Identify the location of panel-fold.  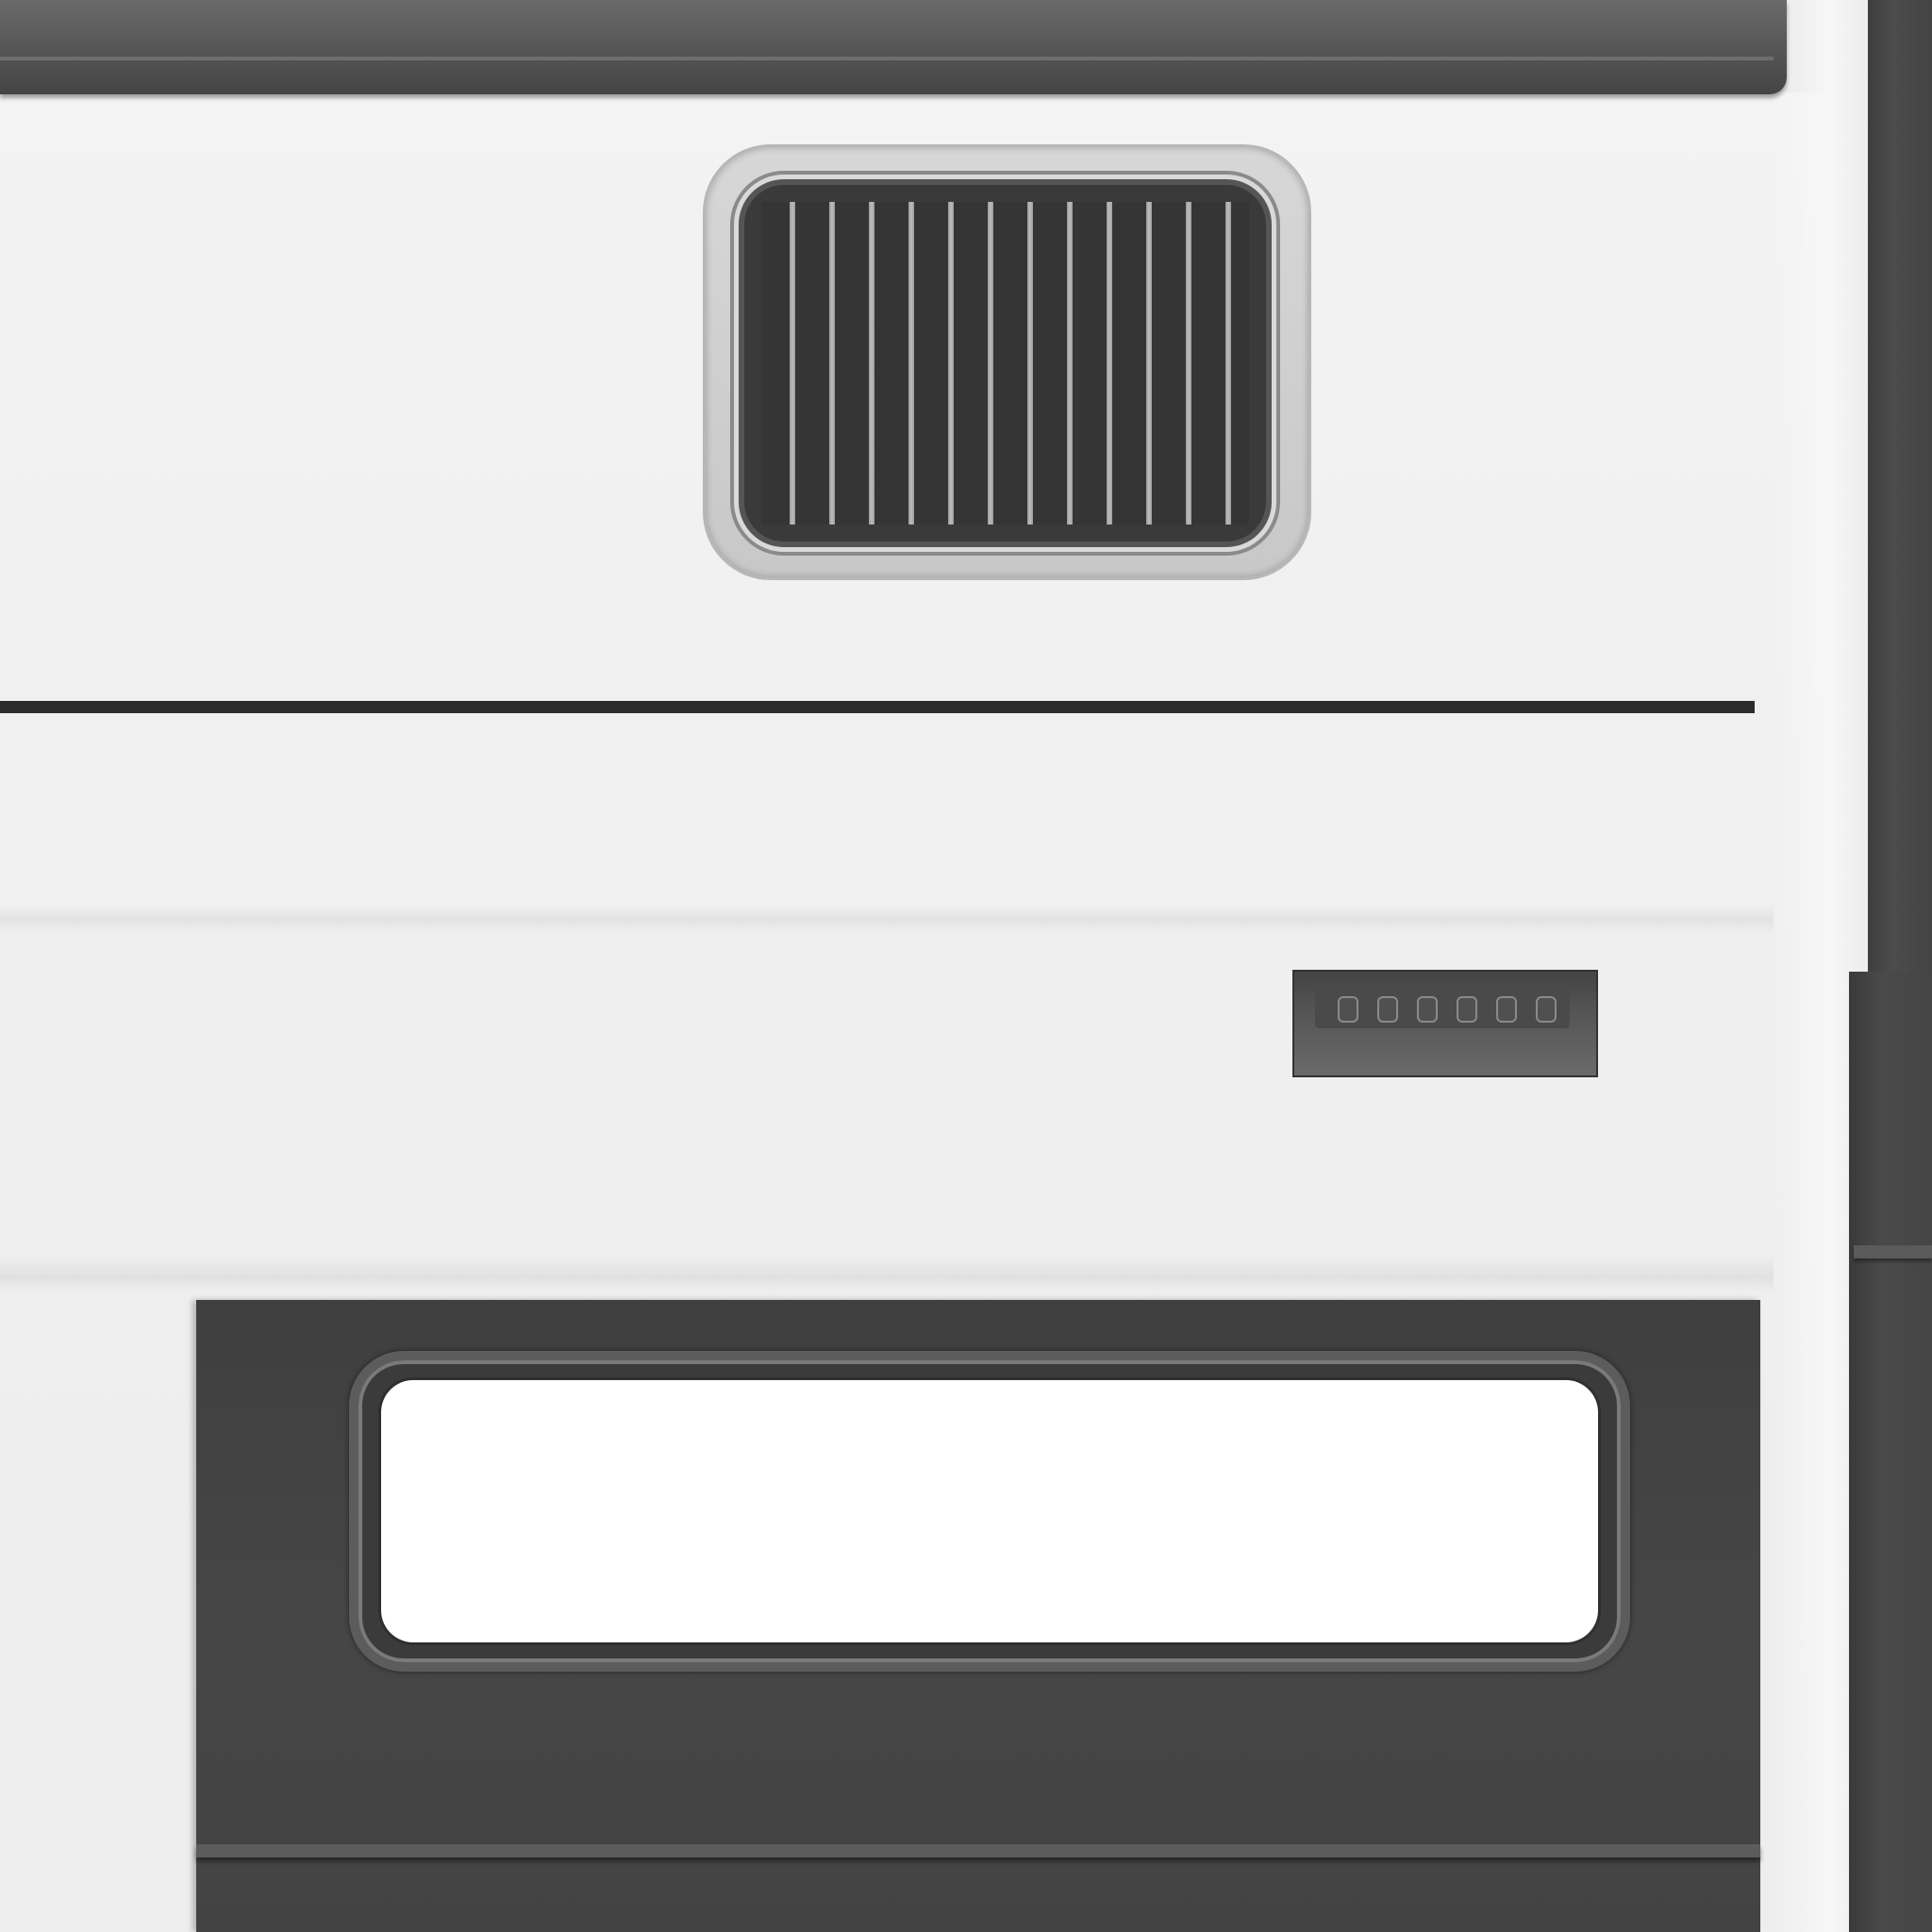
(887, 920).